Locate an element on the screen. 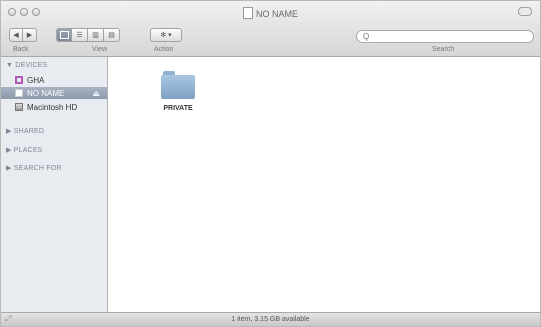  view-label: View is located at coordinates (100, 49).